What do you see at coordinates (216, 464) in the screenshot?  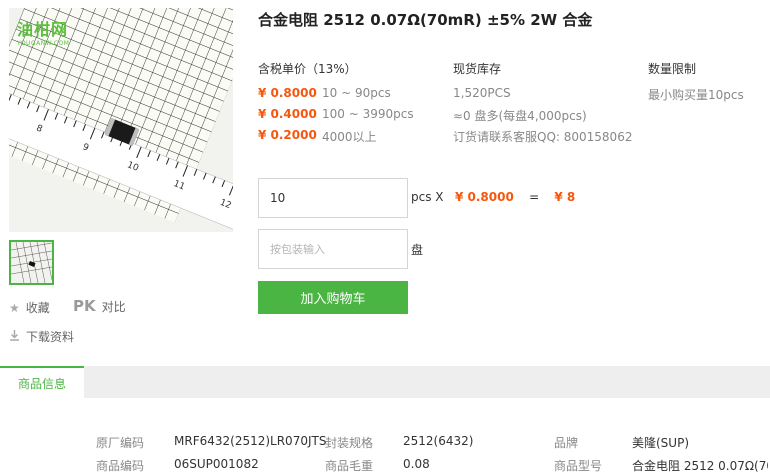 I see `spec-value: 06SUP001082` at bounding box center [216, 464].